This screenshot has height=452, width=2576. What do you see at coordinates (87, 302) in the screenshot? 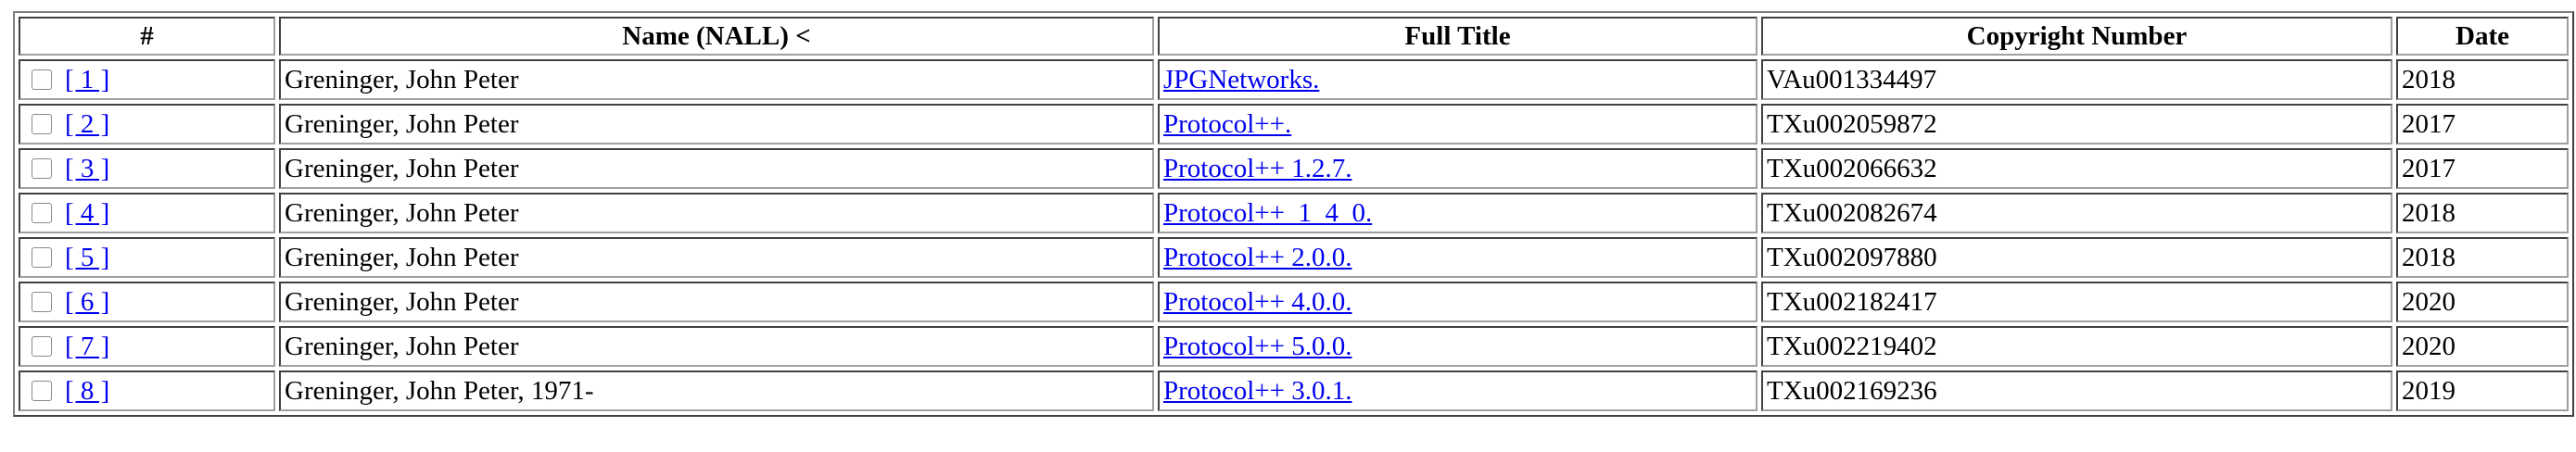
I see `record-number-link: [ 6 ]` at bounding box center [87, 302].